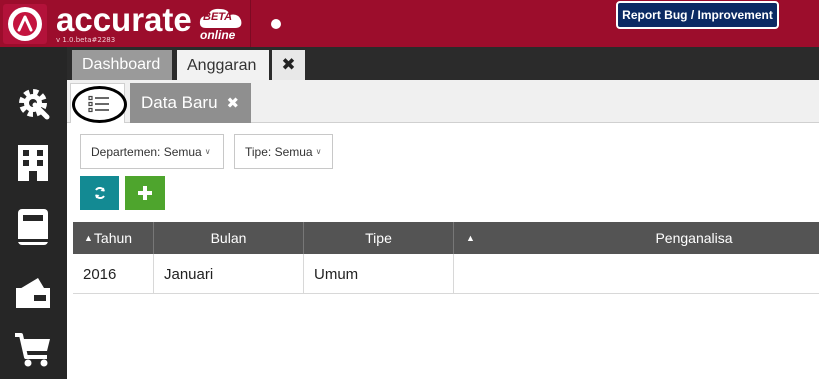  What do you see at coordinates (229, 238) in the screenshot?
I see `column-header-bulan: Bulan` at bounding box center [229, 238].